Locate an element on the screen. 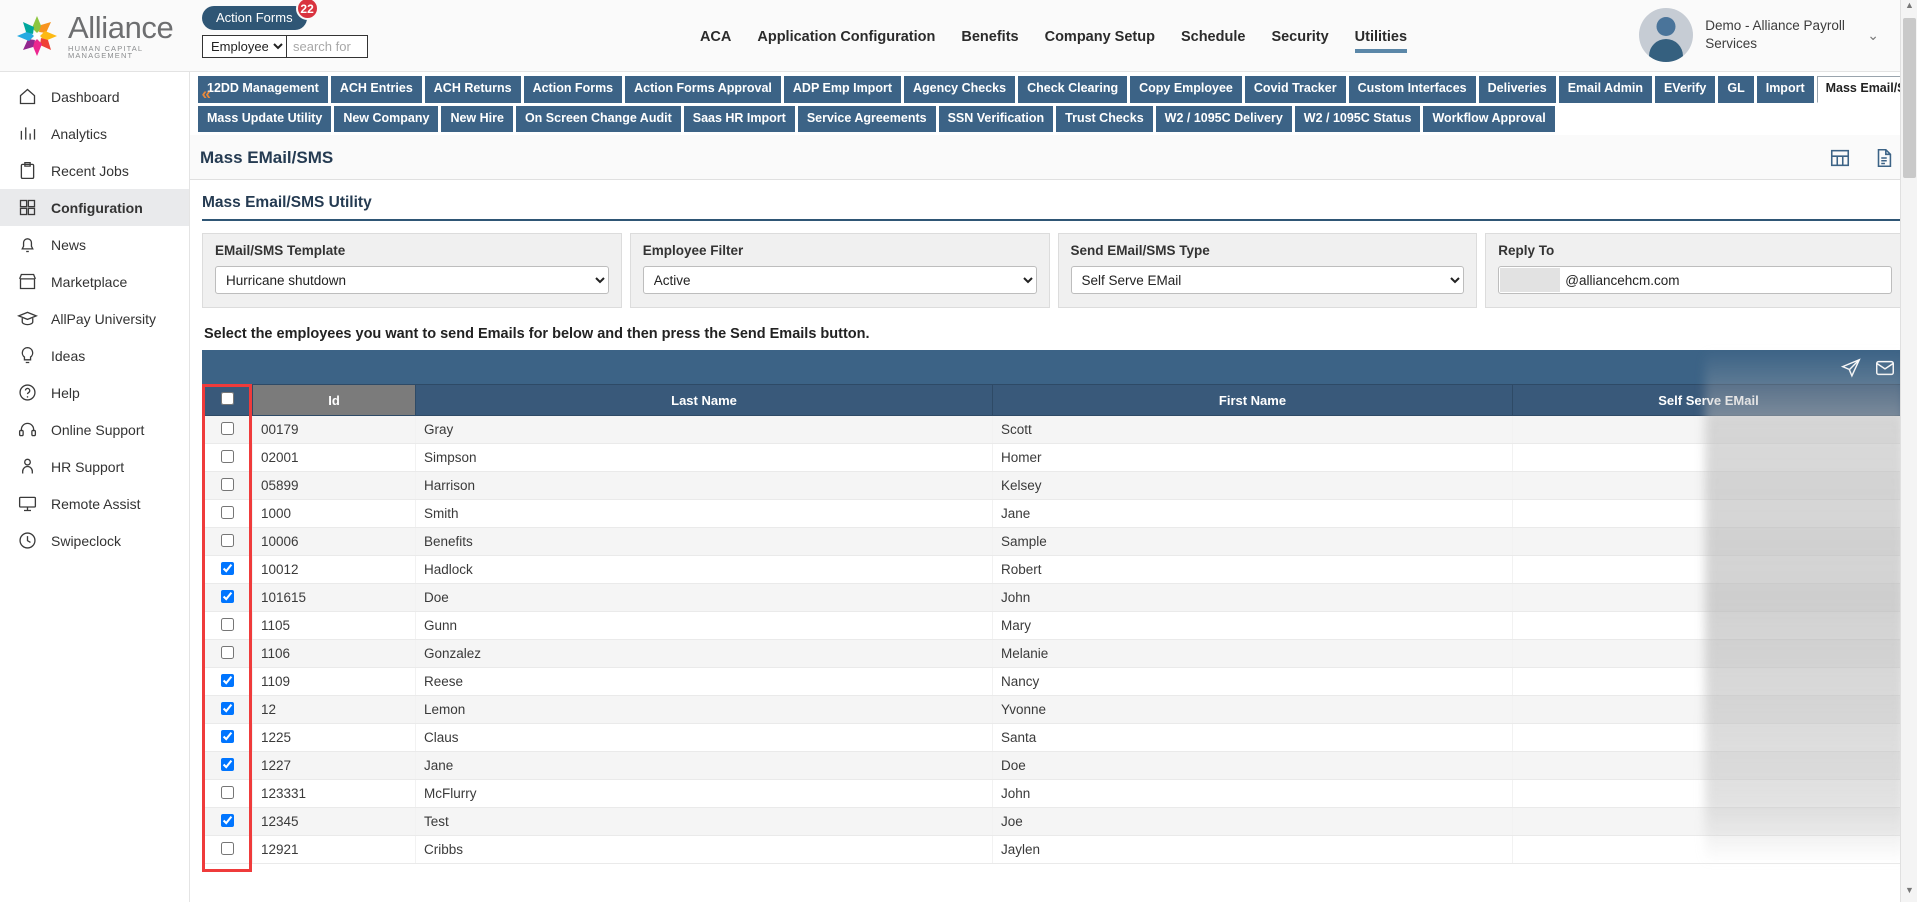 This screenshot has height=902, width=1917. select-all-header is located at coordinates (227, 400).